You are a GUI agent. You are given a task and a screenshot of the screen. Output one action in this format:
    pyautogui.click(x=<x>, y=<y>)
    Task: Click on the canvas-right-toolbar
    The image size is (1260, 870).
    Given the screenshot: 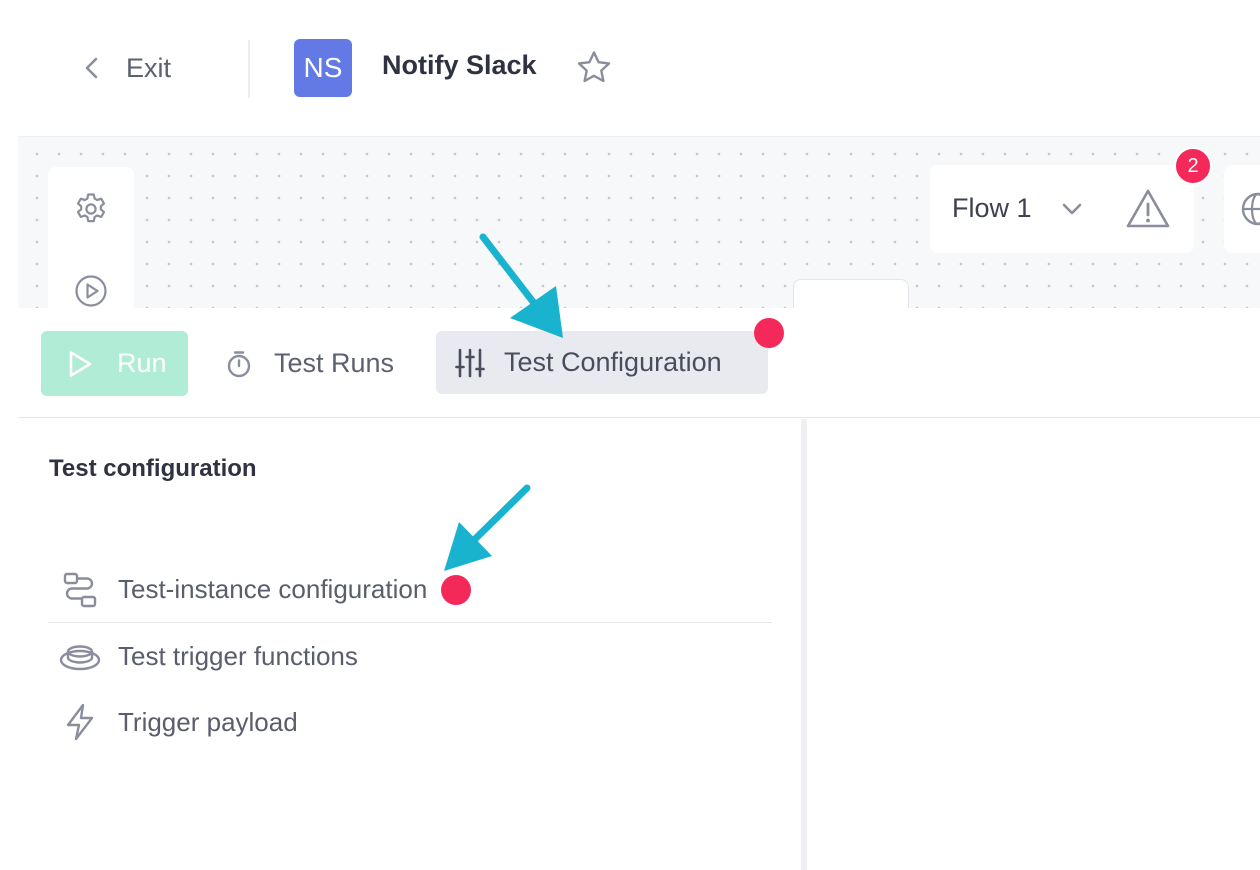 What is the action you would take?
    pyautogui.click(x=1242, y=209)
    